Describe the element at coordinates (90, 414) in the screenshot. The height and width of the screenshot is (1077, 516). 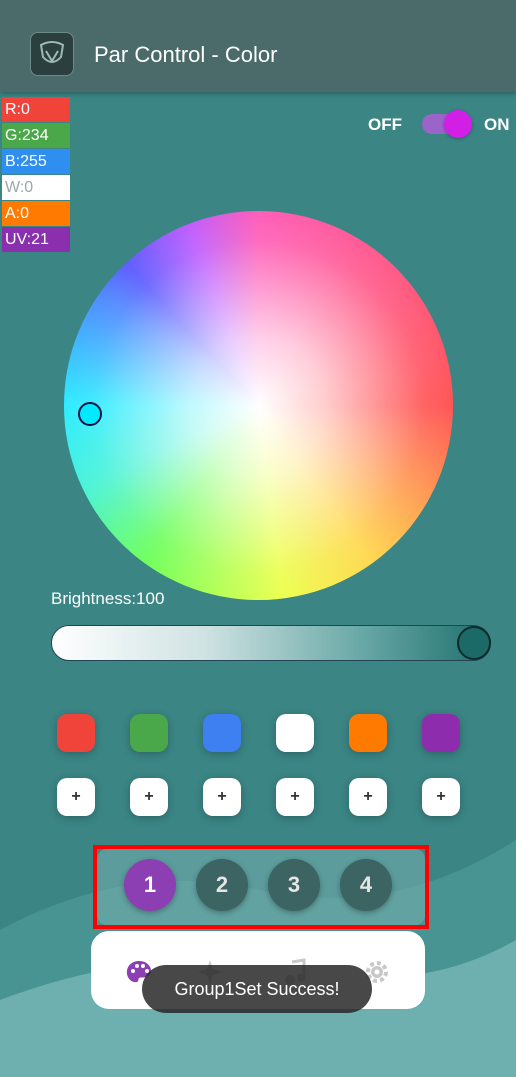
I see `color-wheel-thumb` at that location.